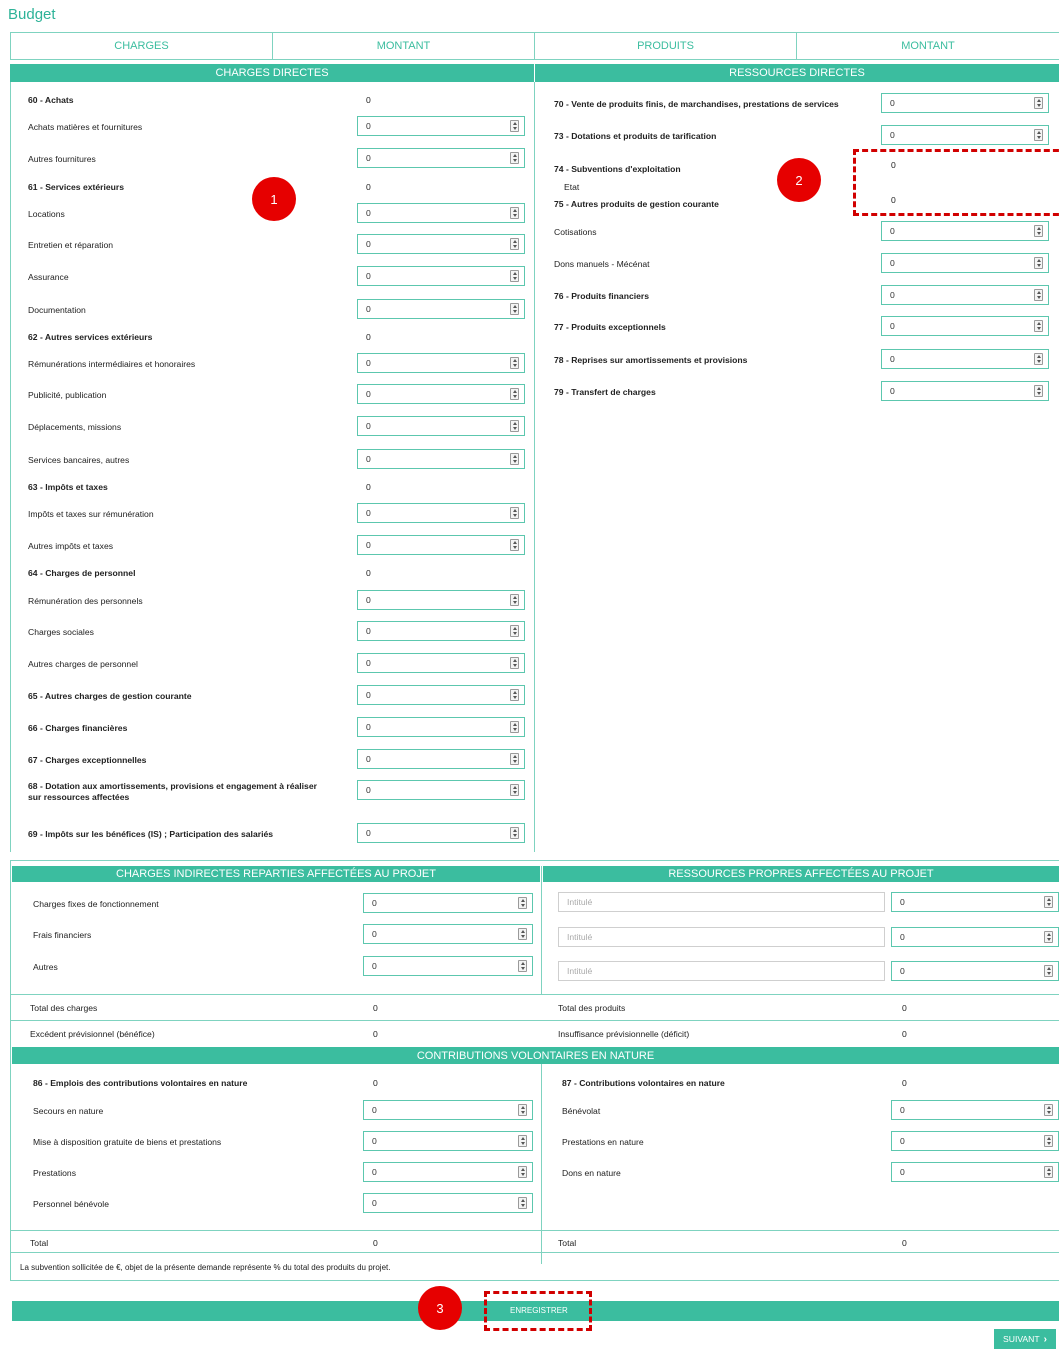 This screenshot has height=1352, width=1059. I want to click on charge-label: Entretien et réparation, so click(71, 245).